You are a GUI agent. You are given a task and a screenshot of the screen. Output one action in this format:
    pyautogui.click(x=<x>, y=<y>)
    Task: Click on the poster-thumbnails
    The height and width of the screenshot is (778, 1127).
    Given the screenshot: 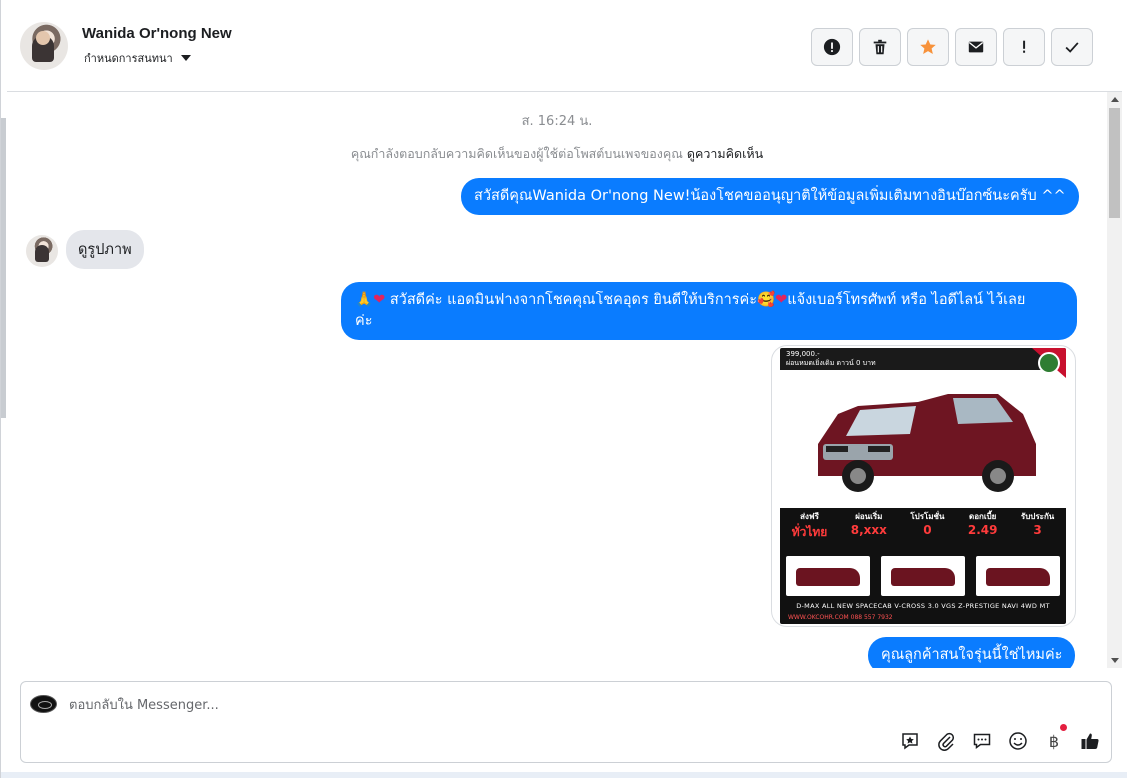 What is the action you would take?
    pyautogui.click(x=923, y=577)
    